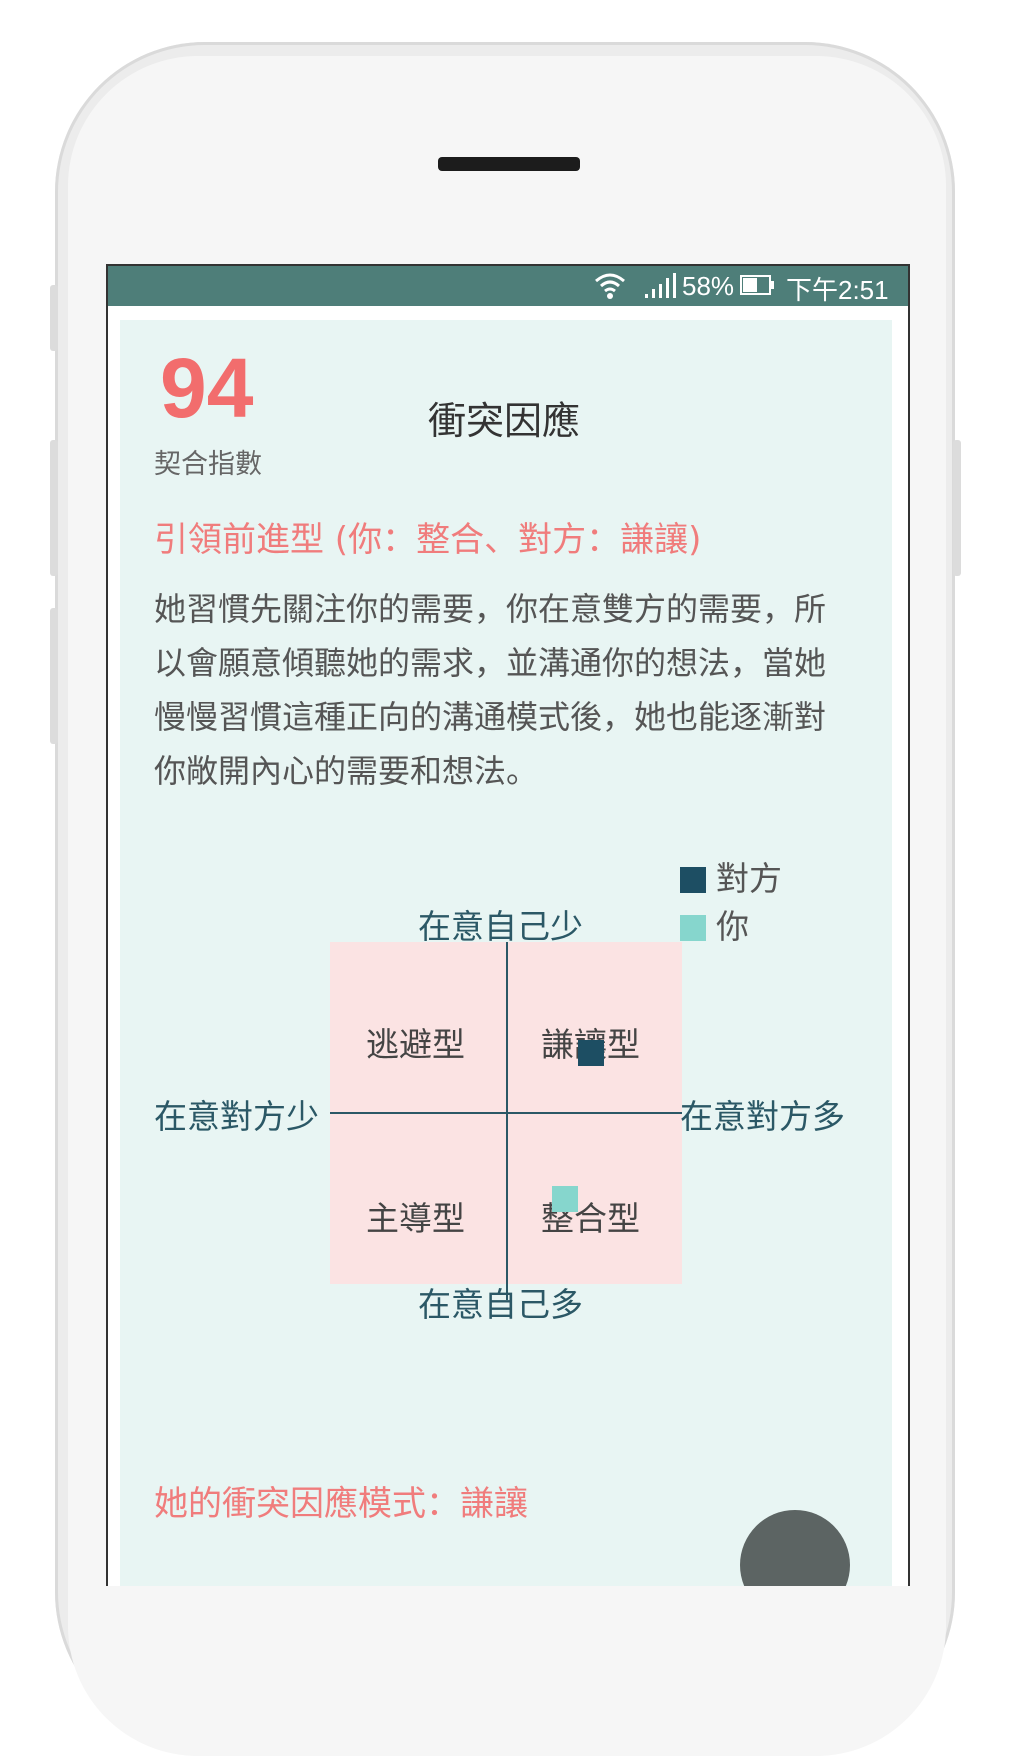  What do you see at coordinates (207, 388) in the screenshot?
I see `match-score: 94` at bounding box center [207, 388].